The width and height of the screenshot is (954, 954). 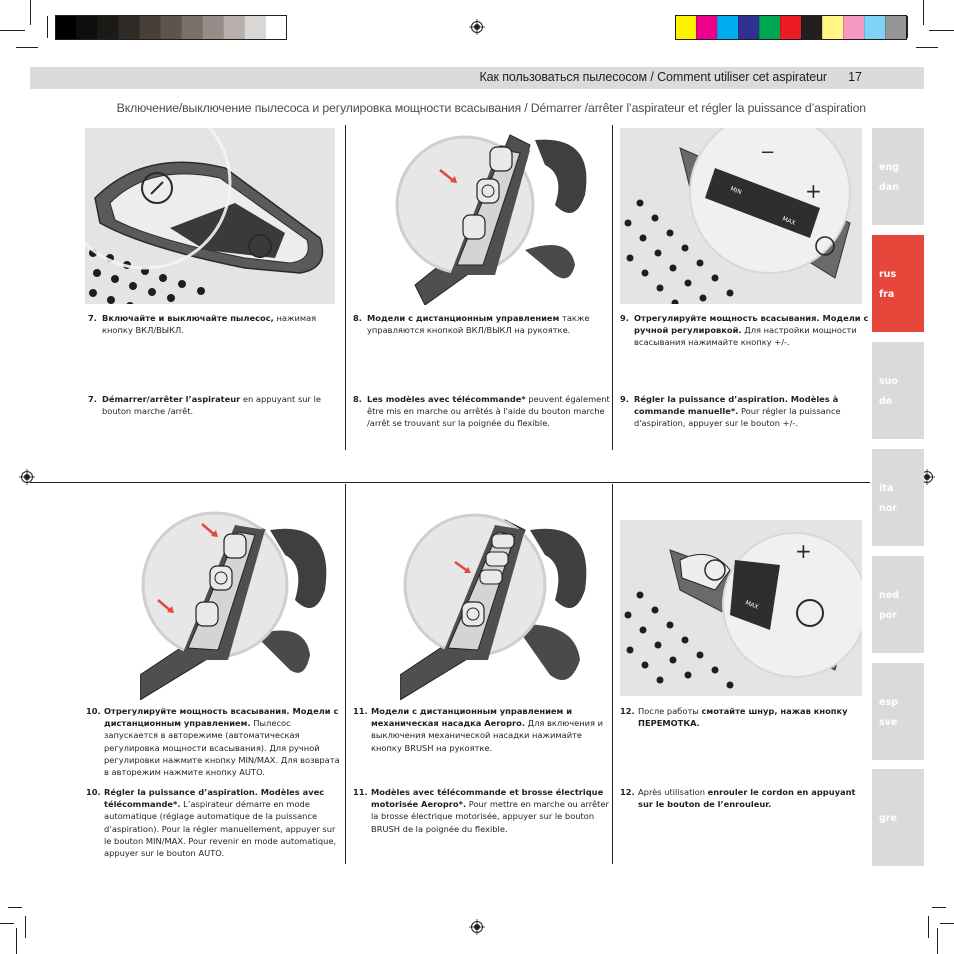 What do you see at coordinates (171, 399) in the screenshot?
I see `step-heading: Démarrer/arrêter l’aspirateur` at bounding box center [171, 399].